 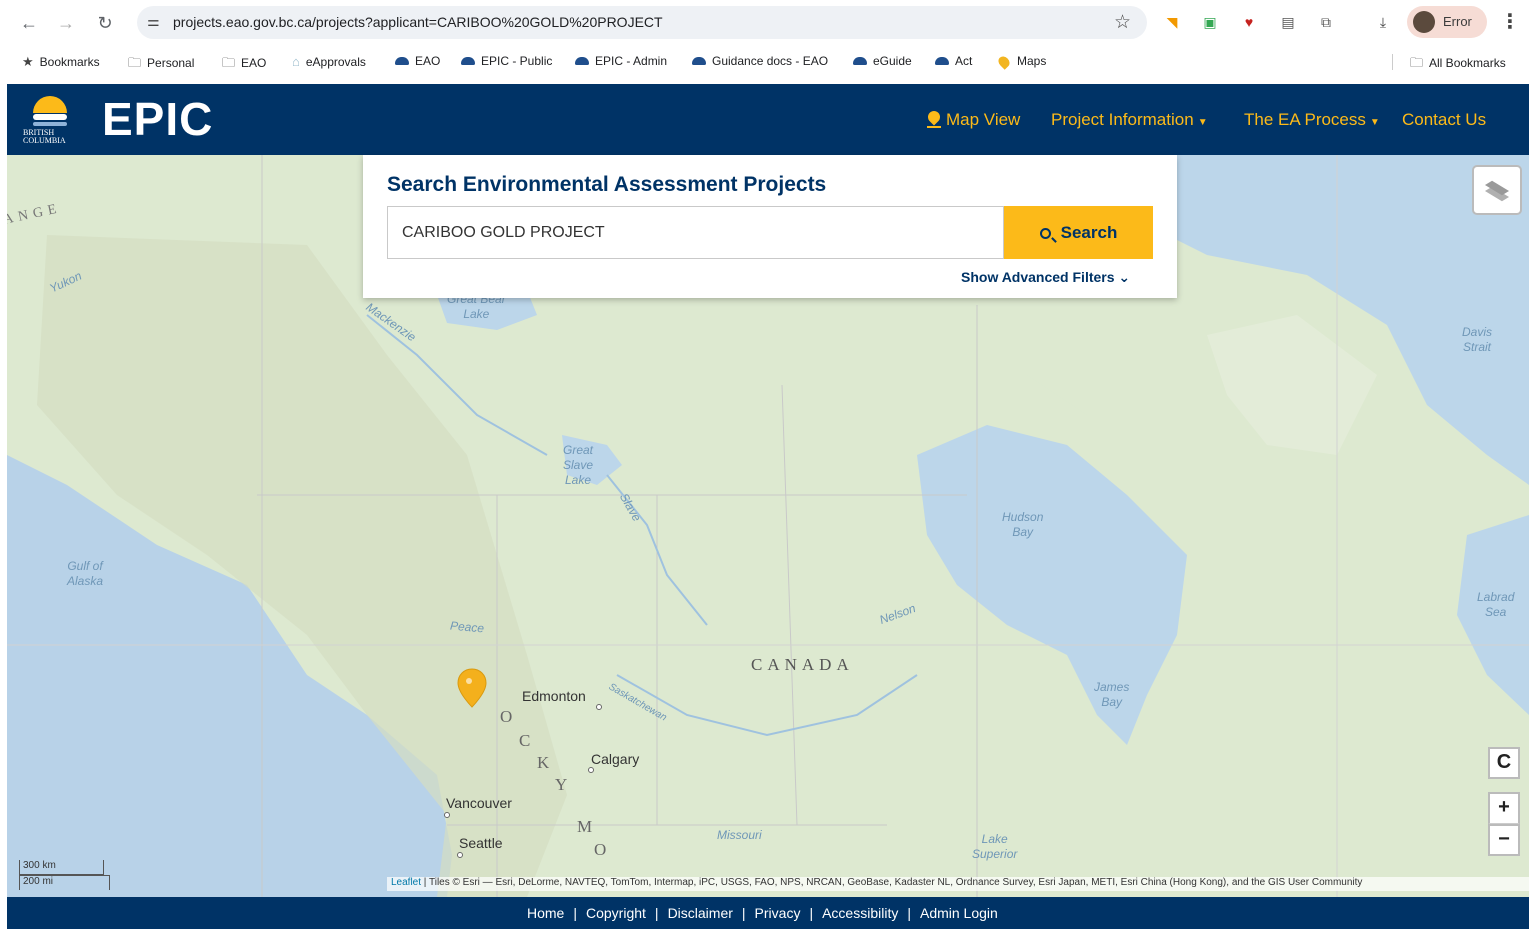 What do you see at coordinates (105, 23) in the screenshot?
I see `reload-icon: ↻` at bounding box center [105, 23].